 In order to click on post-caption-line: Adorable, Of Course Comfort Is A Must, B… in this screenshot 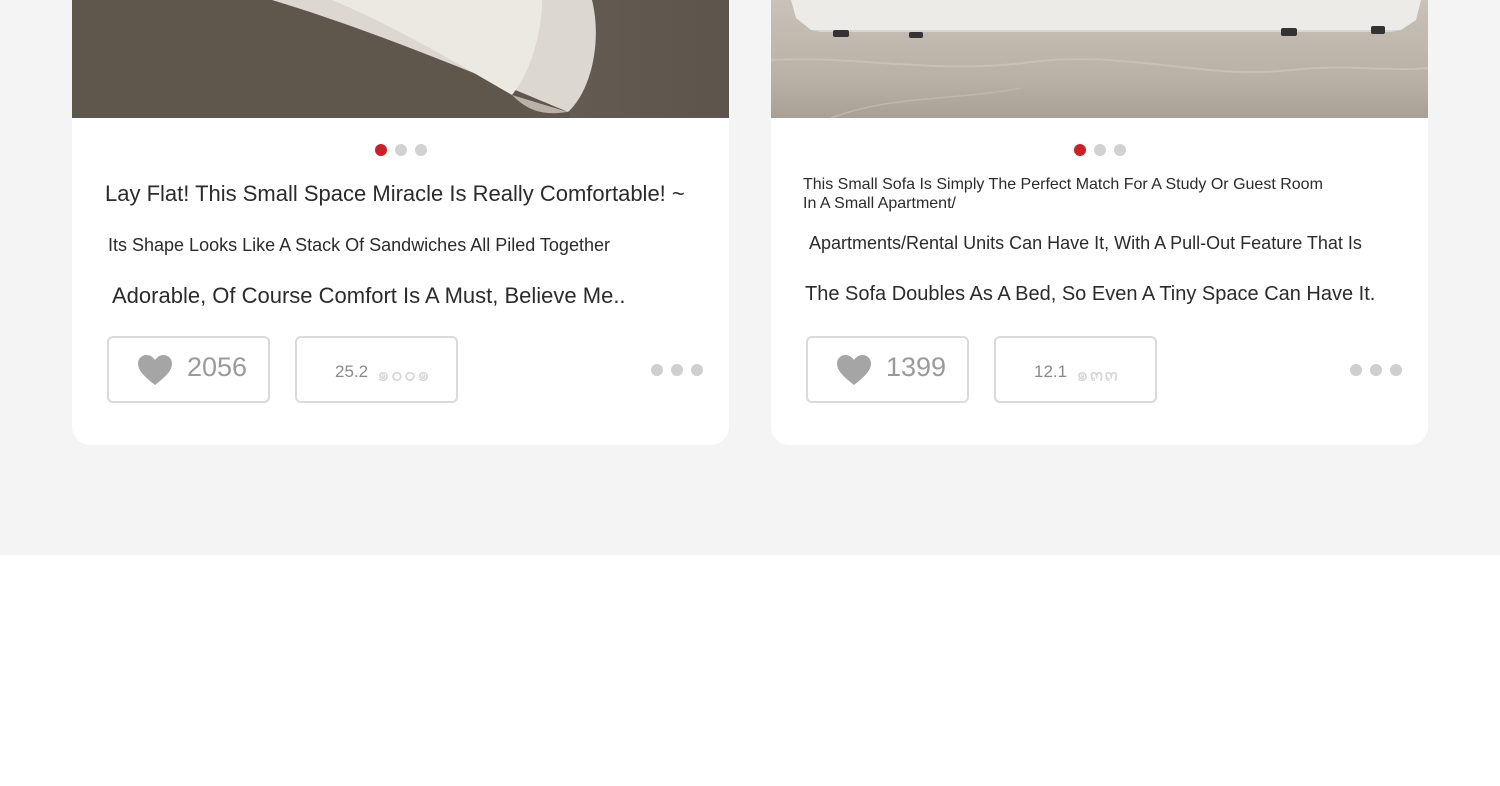, I will do `click(369, 295)`.